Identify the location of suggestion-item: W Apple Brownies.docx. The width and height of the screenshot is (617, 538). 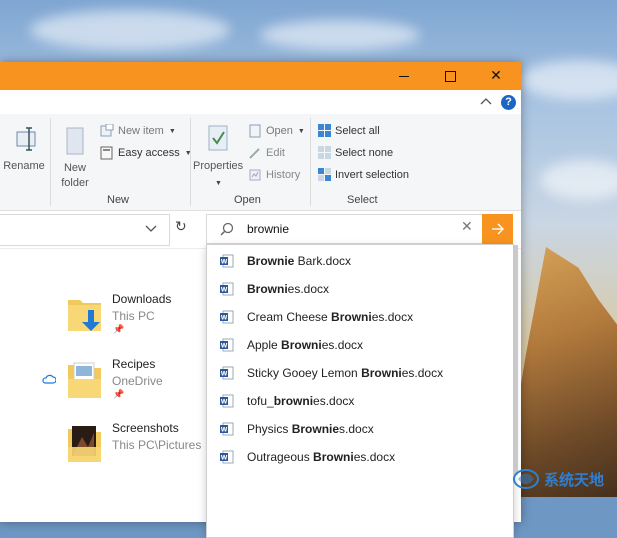
(360, 345).